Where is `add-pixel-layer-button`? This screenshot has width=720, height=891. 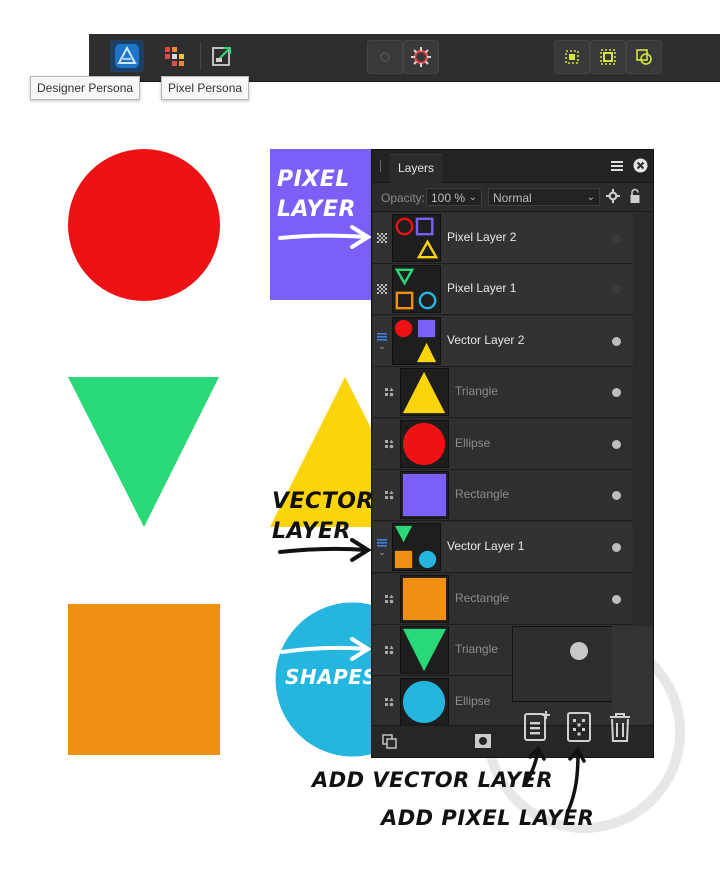
add-pixel-layer-button is located at coordinates (579, 729).